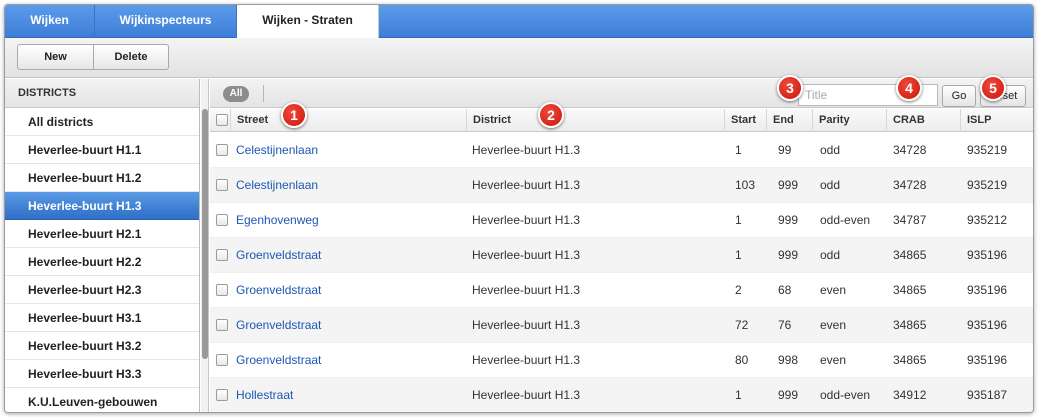 This screenshot has width=1038, height=417. What do you see at coordinates (742, 325) in the screenshot?
I see `start-cell: 72` at bounding box center [742, 325].